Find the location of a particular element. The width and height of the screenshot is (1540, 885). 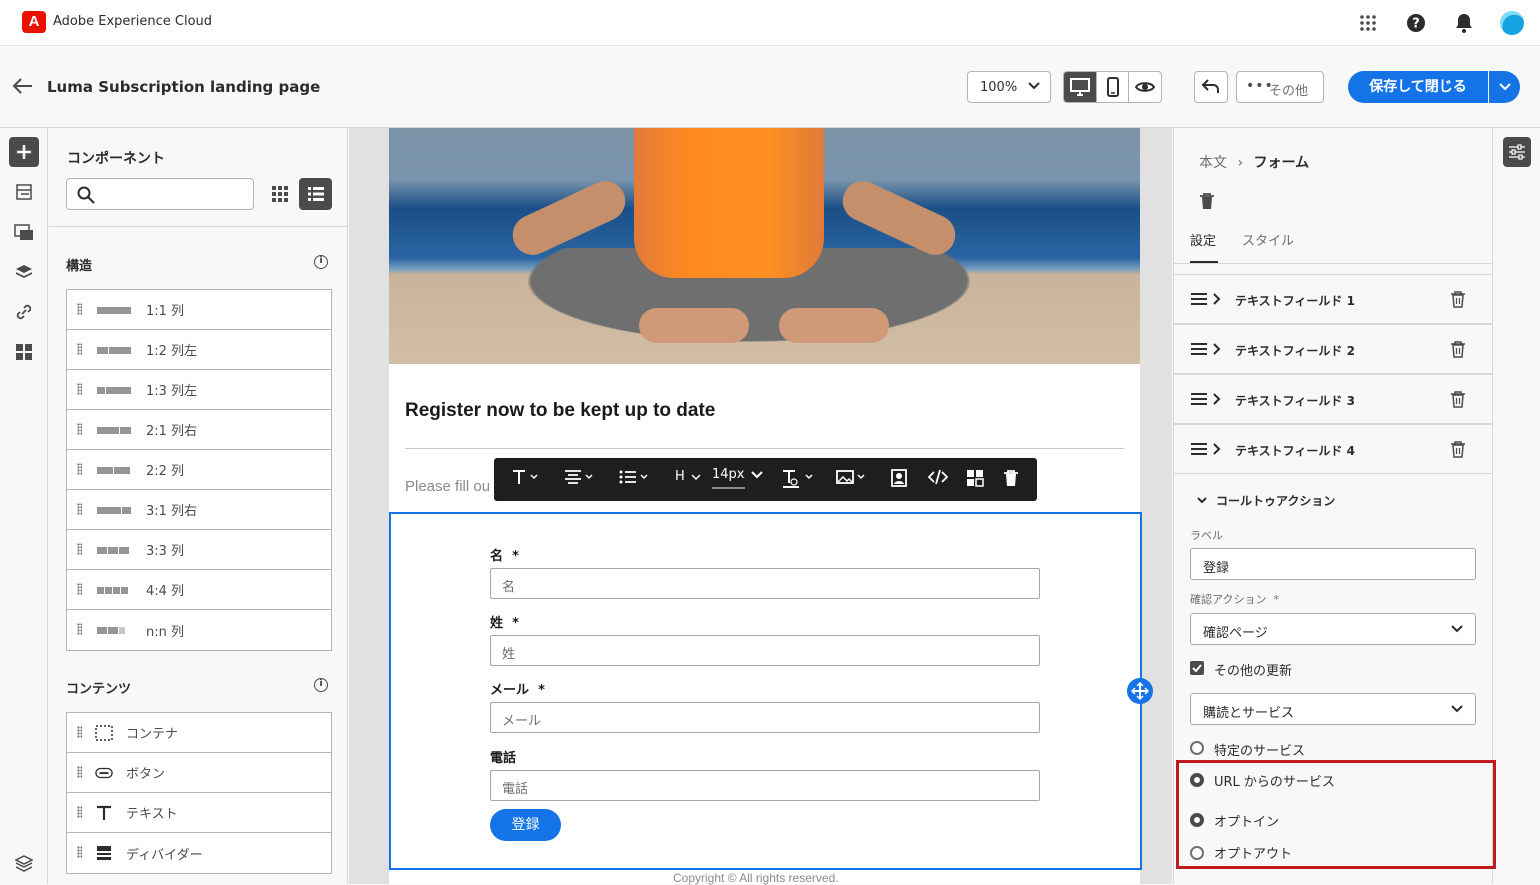

structure-item: 2:1 列右 is located at coordinates (199, 430).